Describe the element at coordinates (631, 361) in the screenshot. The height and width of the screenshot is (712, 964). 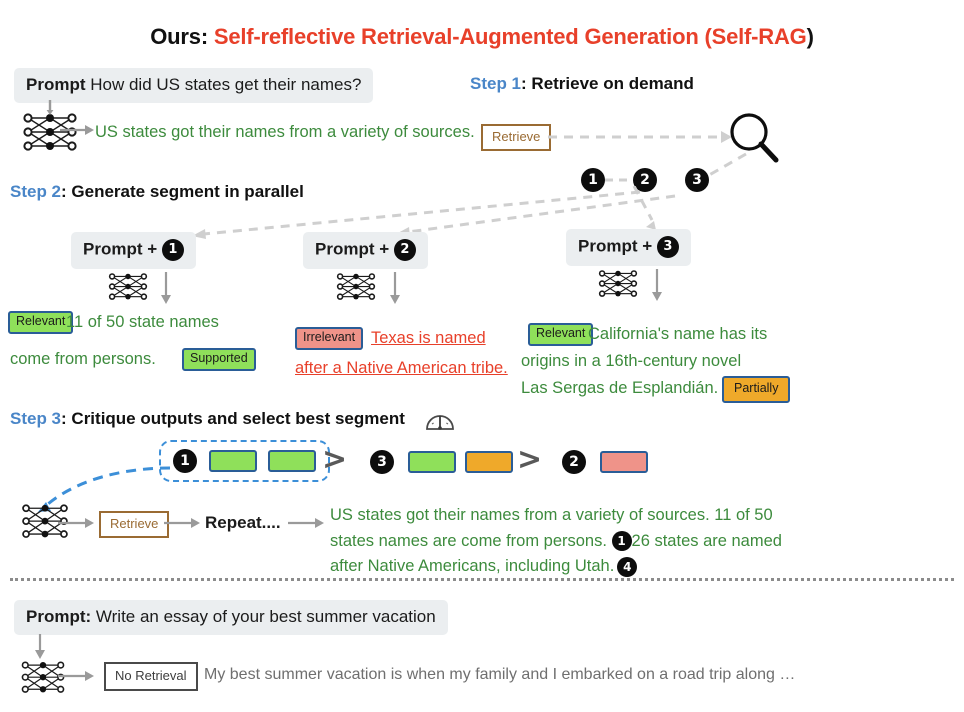
I see `segment-text-col-3-line-2: origins in a 16th-century novel` at that location.